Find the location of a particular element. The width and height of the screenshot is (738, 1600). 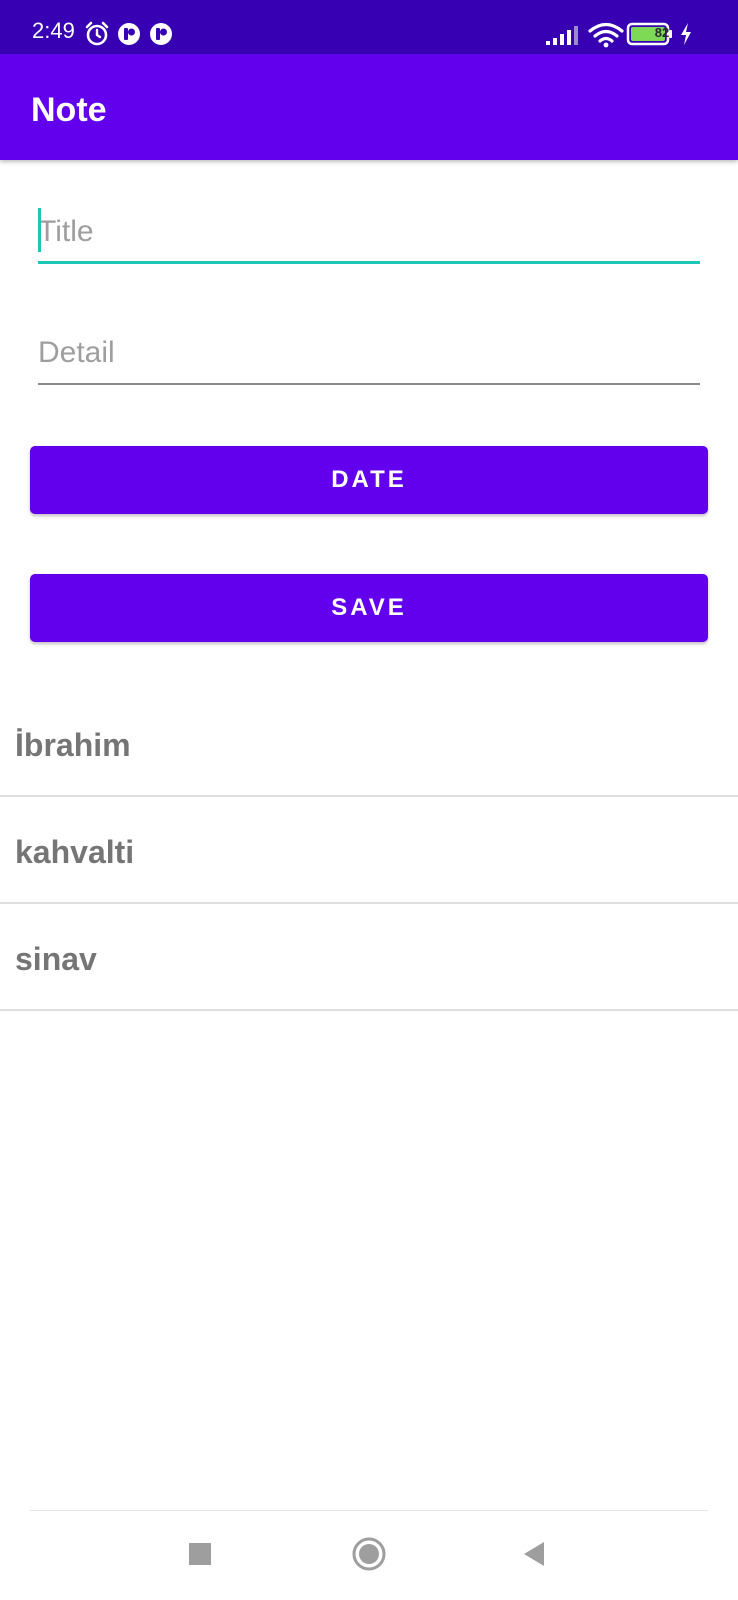

date-button: DATE is located at coordinates (369, 480).